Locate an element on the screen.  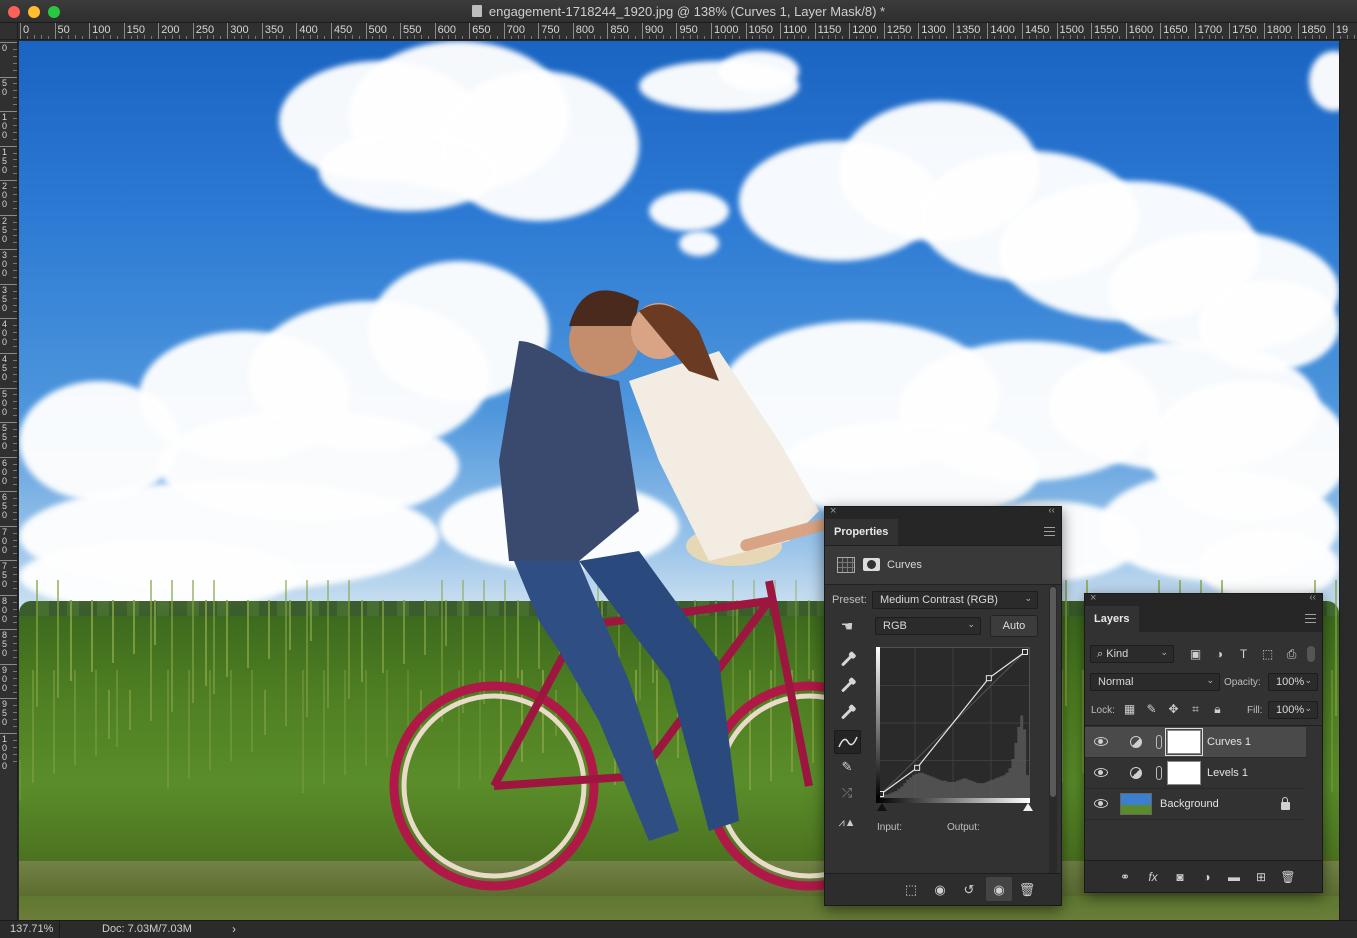
ruler-tick-label: 150 is located at coordinates (134, 31).